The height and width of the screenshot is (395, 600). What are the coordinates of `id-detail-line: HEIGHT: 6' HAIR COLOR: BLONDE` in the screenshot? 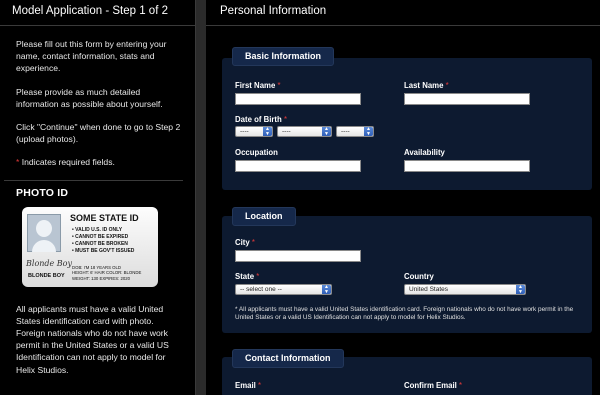 It's located at (107, 273).